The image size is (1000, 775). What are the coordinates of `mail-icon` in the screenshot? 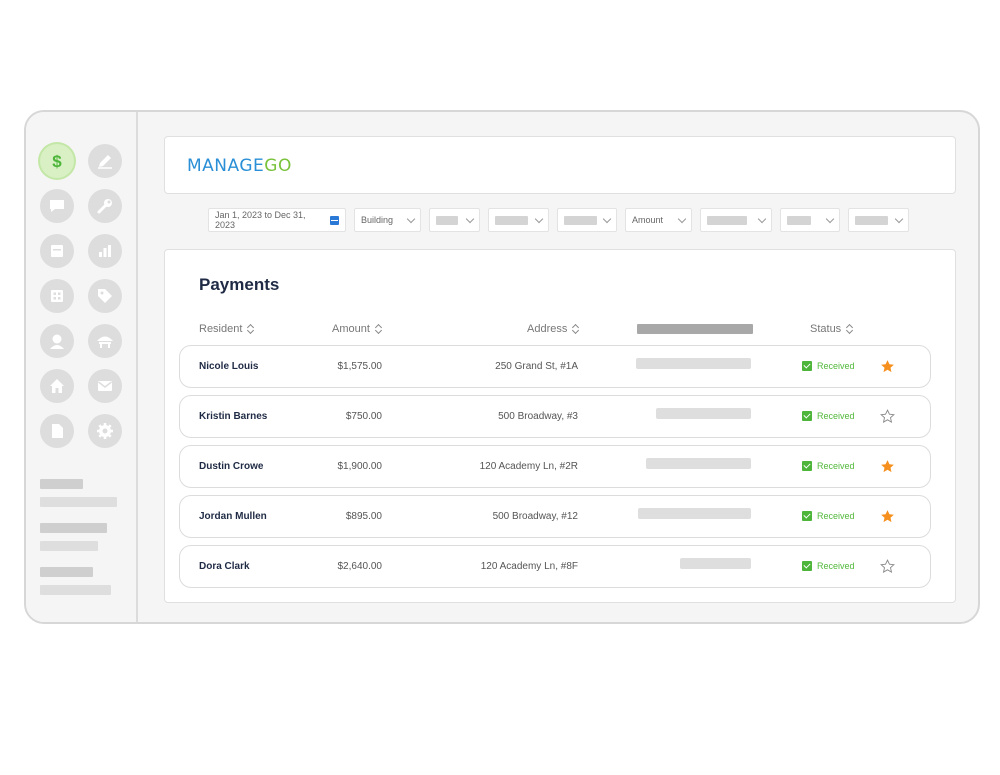 It's located at (105, 386).